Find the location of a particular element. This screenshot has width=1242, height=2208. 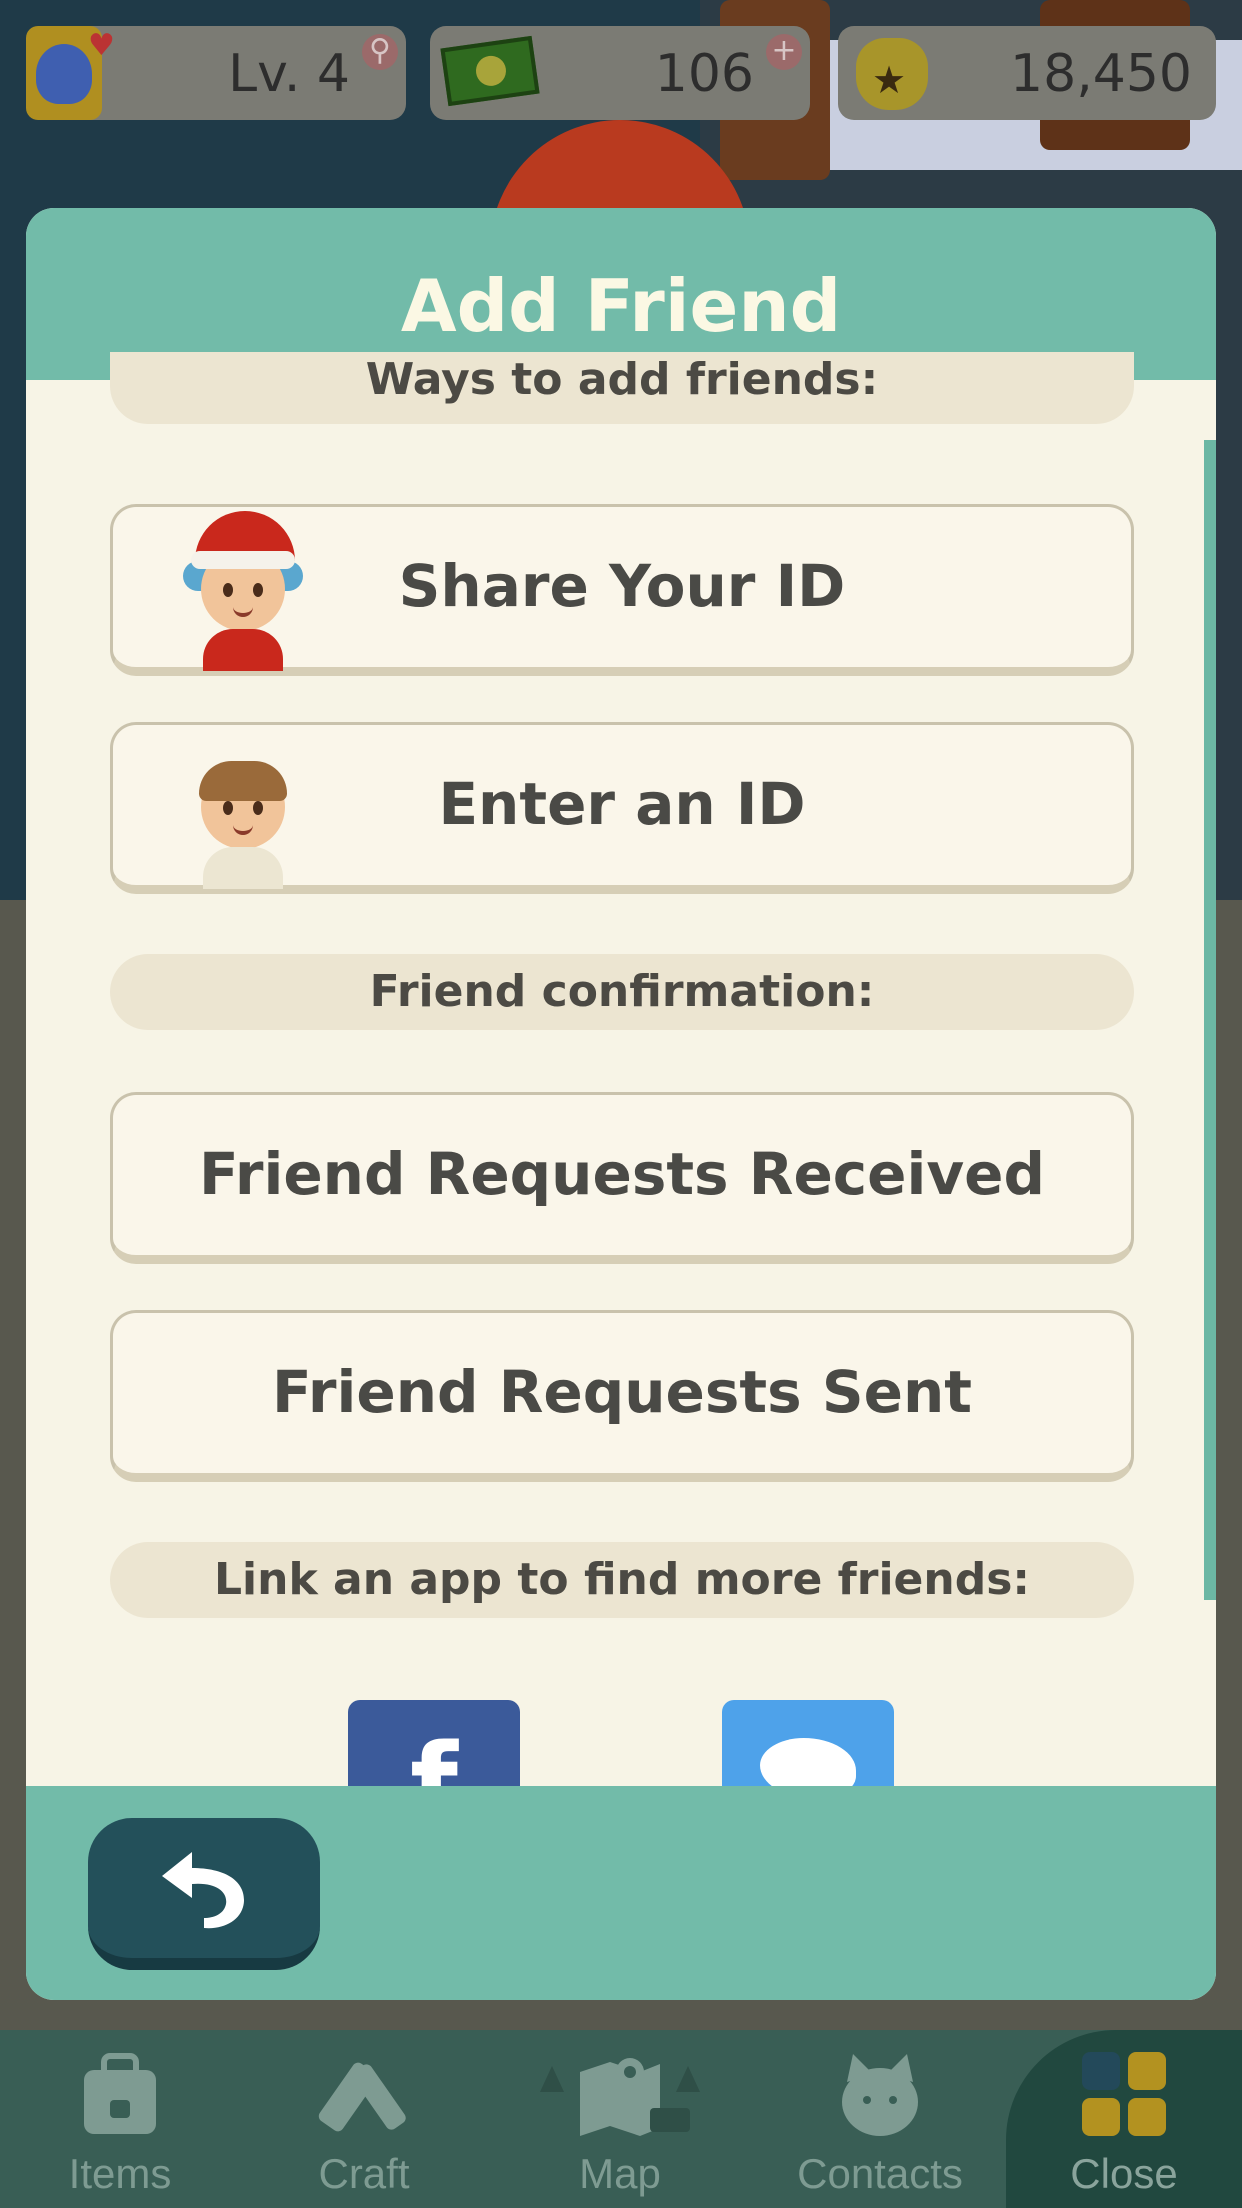

facebook-button: f is located at coordinates (434, 1746).